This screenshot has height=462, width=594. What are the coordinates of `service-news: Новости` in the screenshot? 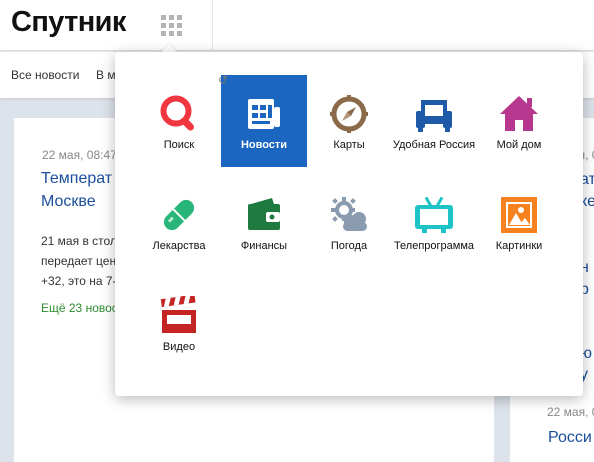 It's located at (264, 121).